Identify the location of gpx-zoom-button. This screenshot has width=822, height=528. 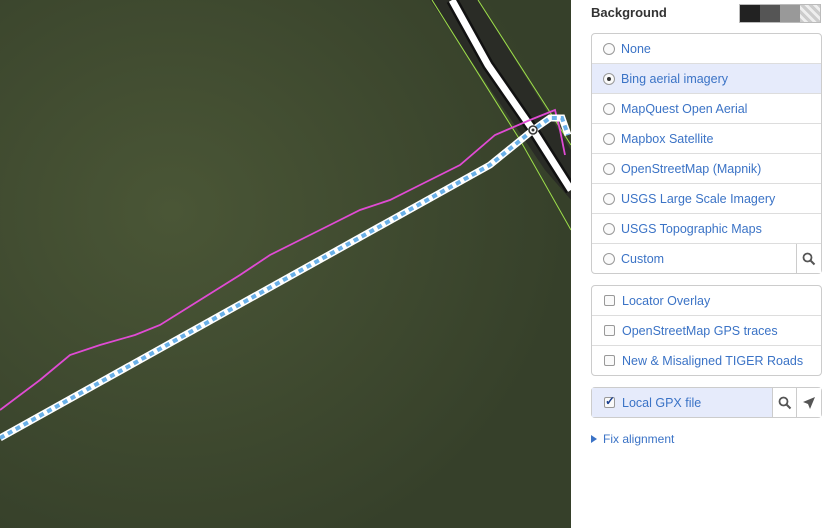
(784, 402).